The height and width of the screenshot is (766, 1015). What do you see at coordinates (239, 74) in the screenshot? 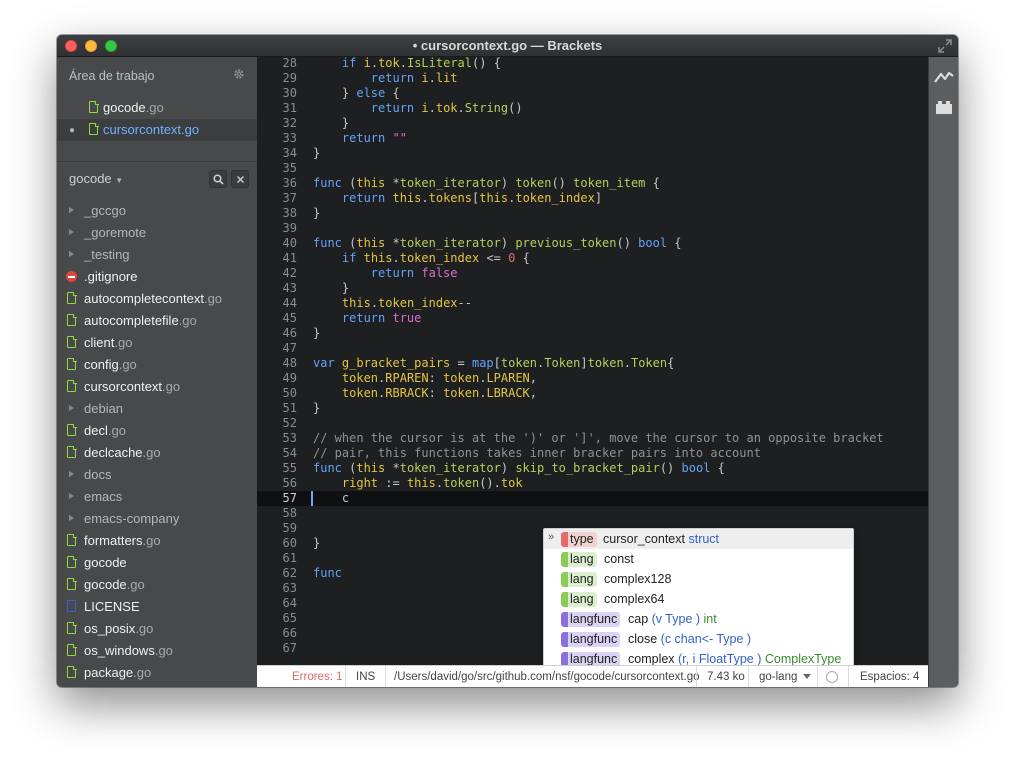
I see `gear-icon` at bounding box center [239, 74].